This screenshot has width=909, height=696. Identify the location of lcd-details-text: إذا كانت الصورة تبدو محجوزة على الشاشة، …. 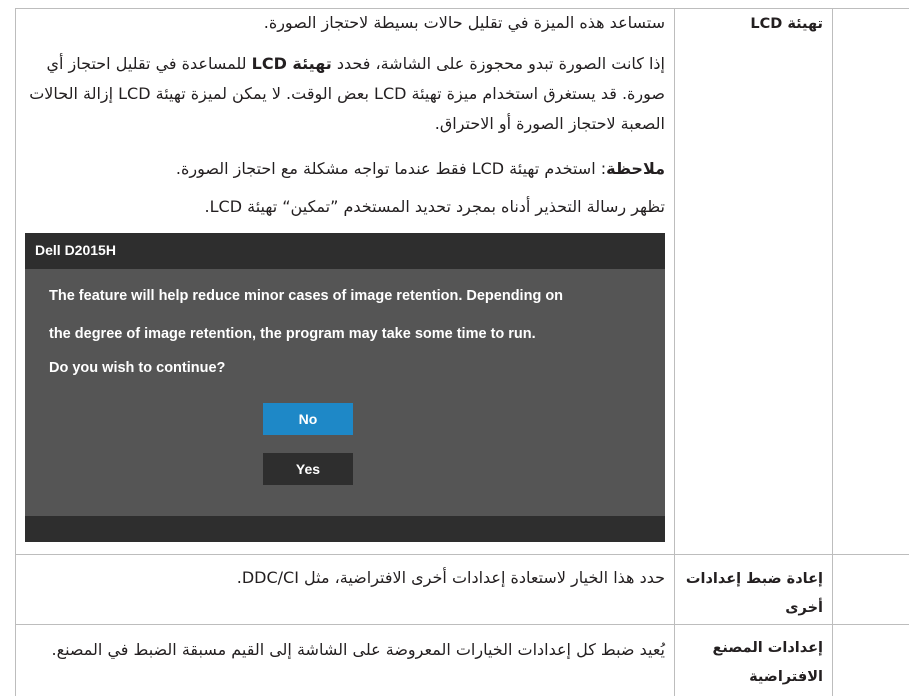
(343, 94).